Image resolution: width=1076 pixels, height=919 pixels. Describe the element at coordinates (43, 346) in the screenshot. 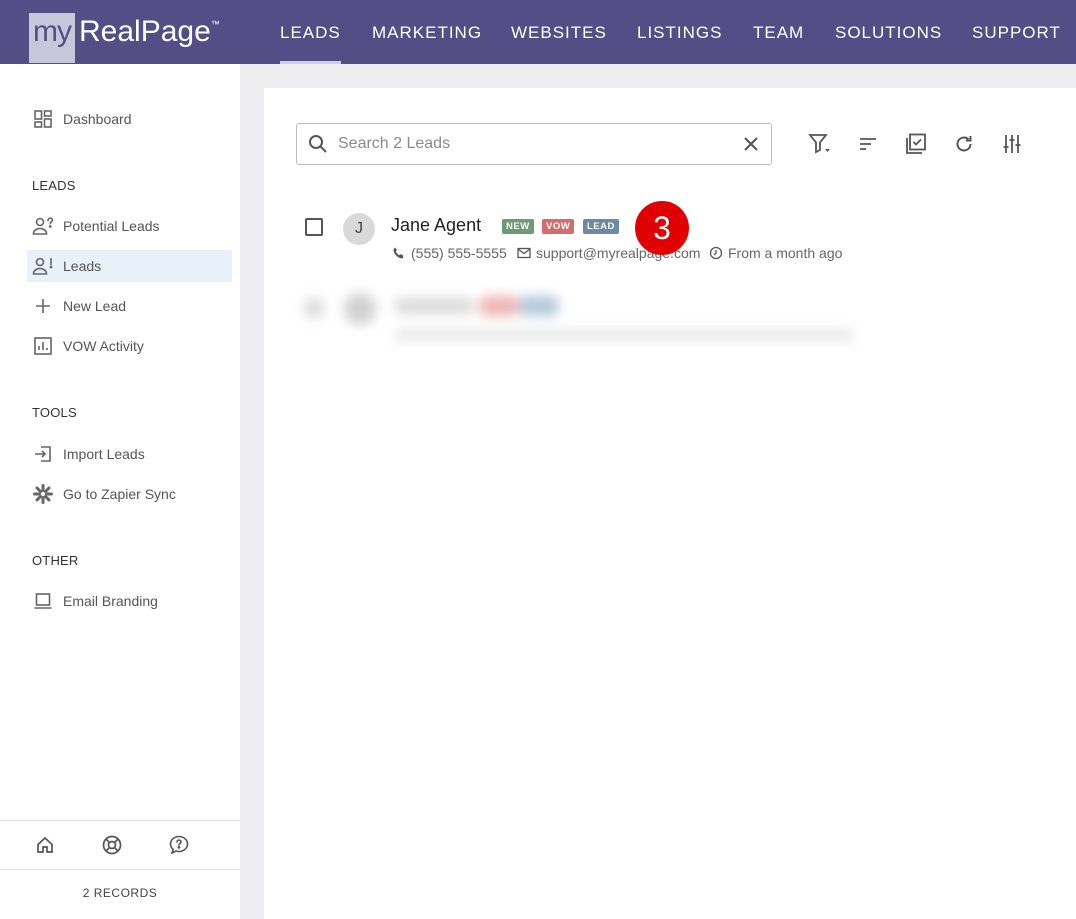

I see `bar-chart-icon` at that location.